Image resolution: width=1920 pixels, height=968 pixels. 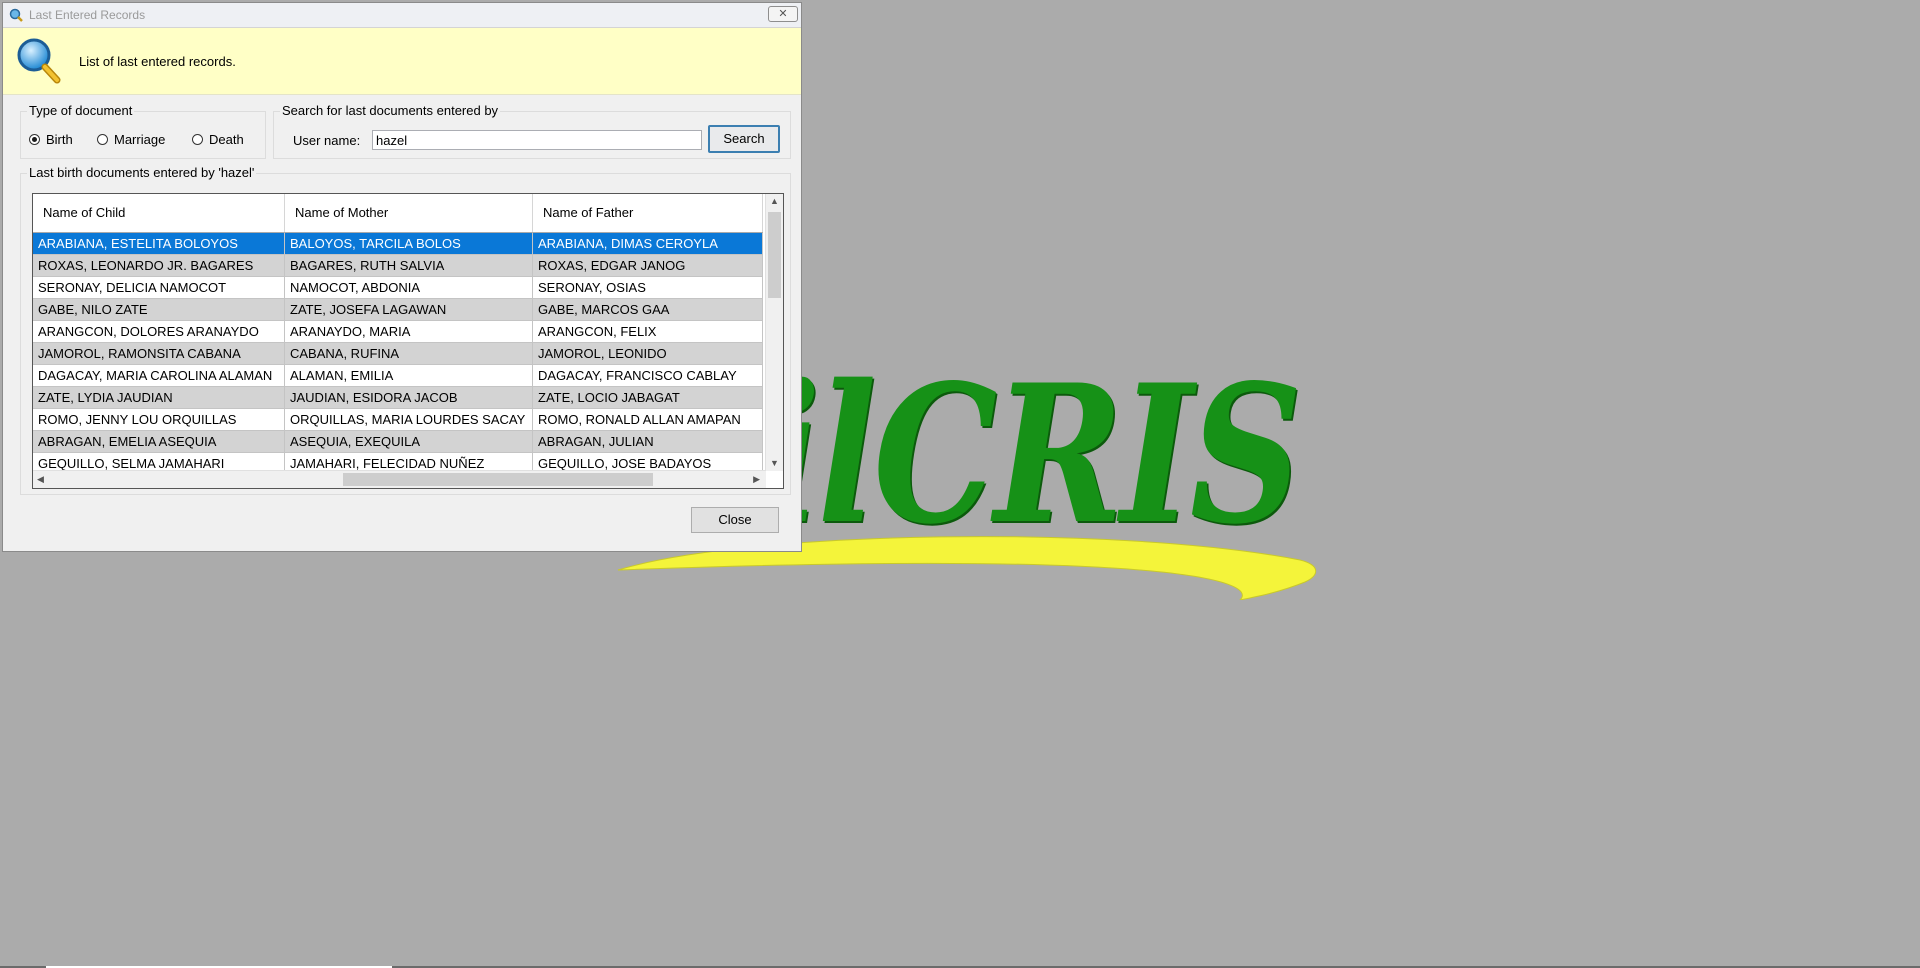 I want to click on cell-mother: ZATE, JOSEFA LAGAWAN, so click(x=409, y=310).